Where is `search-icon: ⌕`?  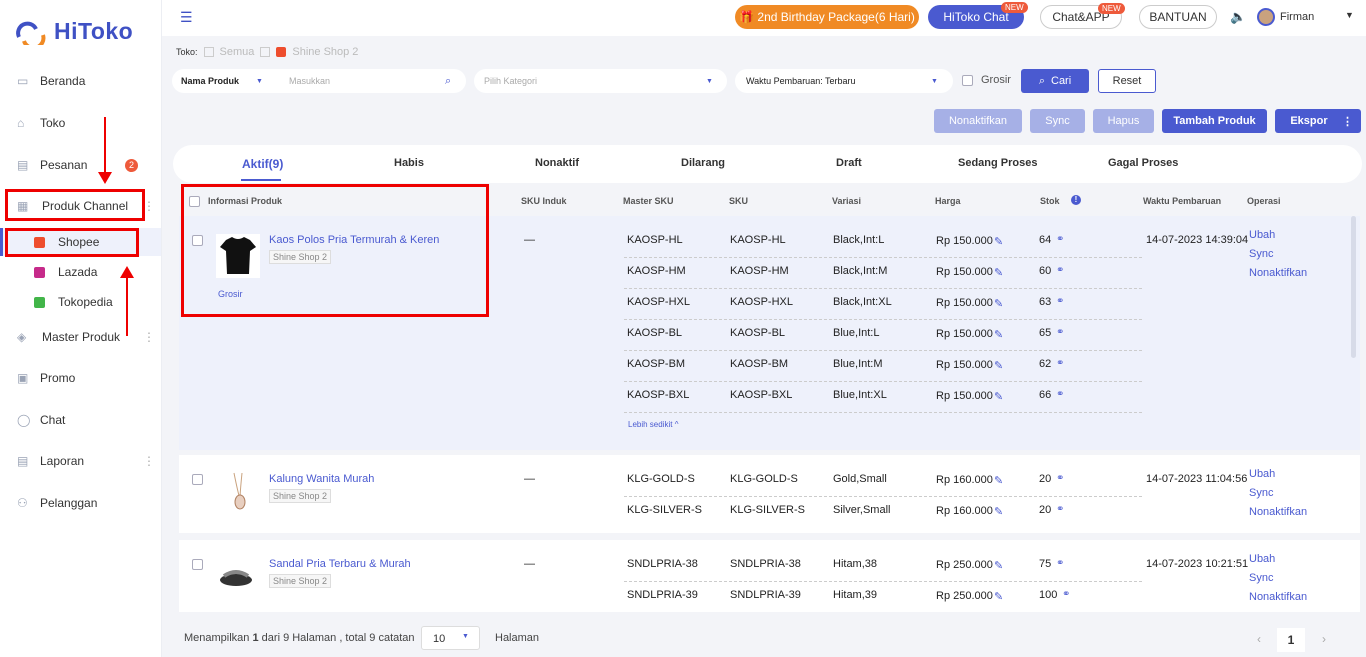 search-icon: ⌕ is located at coordinates (448, 81).